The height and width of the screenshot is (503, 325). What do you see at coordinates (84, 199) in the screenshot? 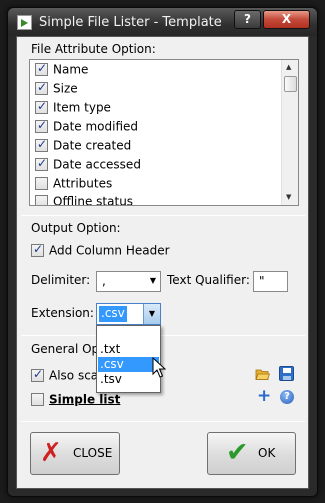
I see `list-item-offline-status: Offline status` at bounding box center [84, 199].